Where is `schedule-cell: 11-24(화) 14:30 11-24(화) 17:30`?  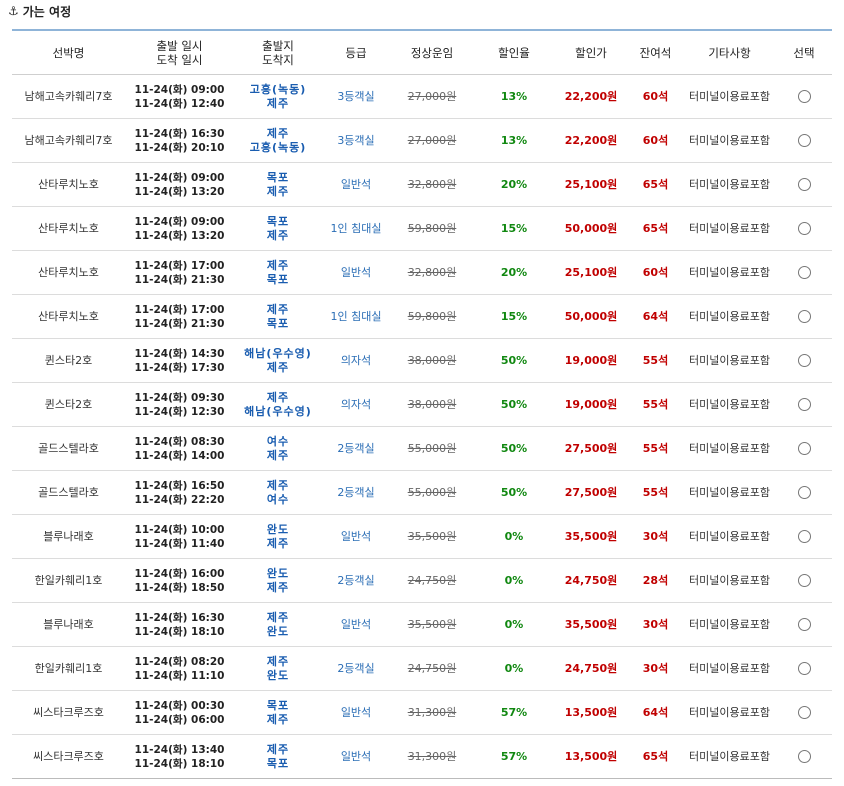
schedule-cell: 11-24(화) 14:30 11-24(화) 17:30 is located at coordinates (179, 360).